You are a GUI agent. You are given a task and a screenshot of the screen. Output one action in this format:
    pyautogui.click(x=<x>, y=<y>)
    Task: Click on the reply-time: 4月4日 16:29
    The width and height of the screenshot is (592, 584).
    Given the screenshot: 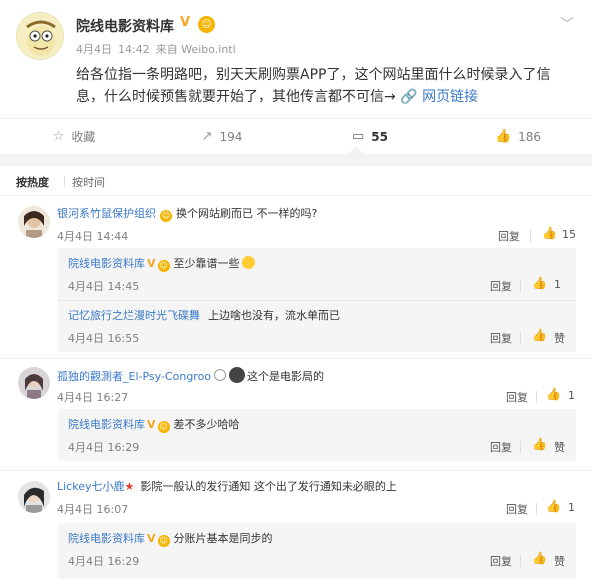 What is the action you would take?
    pyautogui.click(x=103, y=561)
    